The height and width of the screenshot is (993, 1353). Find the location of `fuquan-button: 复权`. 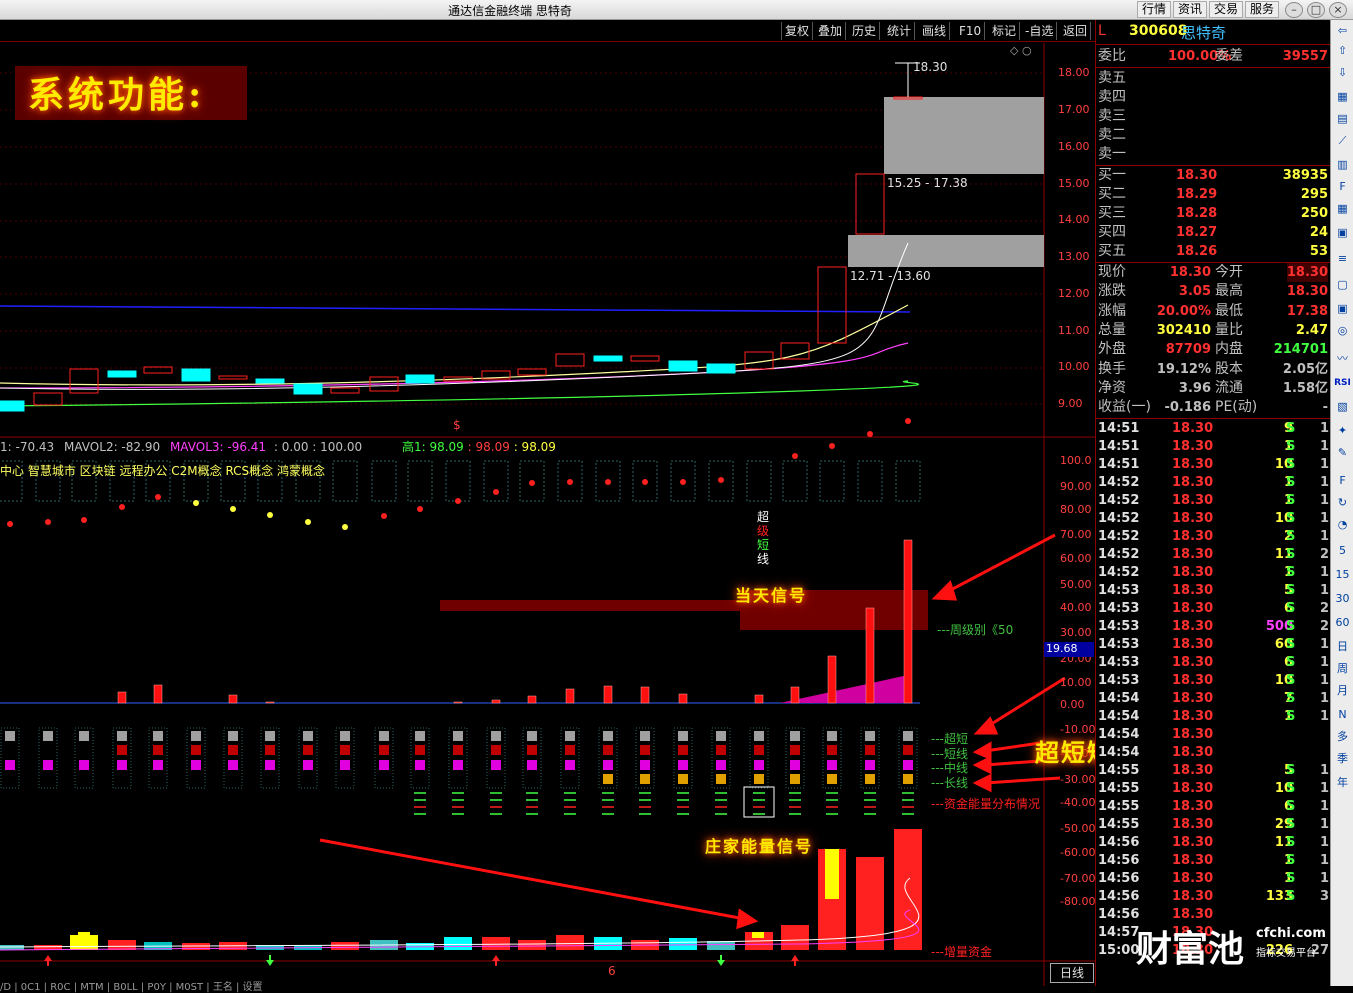

fuquan-button: 复权 is located at coordinates (797, 31).